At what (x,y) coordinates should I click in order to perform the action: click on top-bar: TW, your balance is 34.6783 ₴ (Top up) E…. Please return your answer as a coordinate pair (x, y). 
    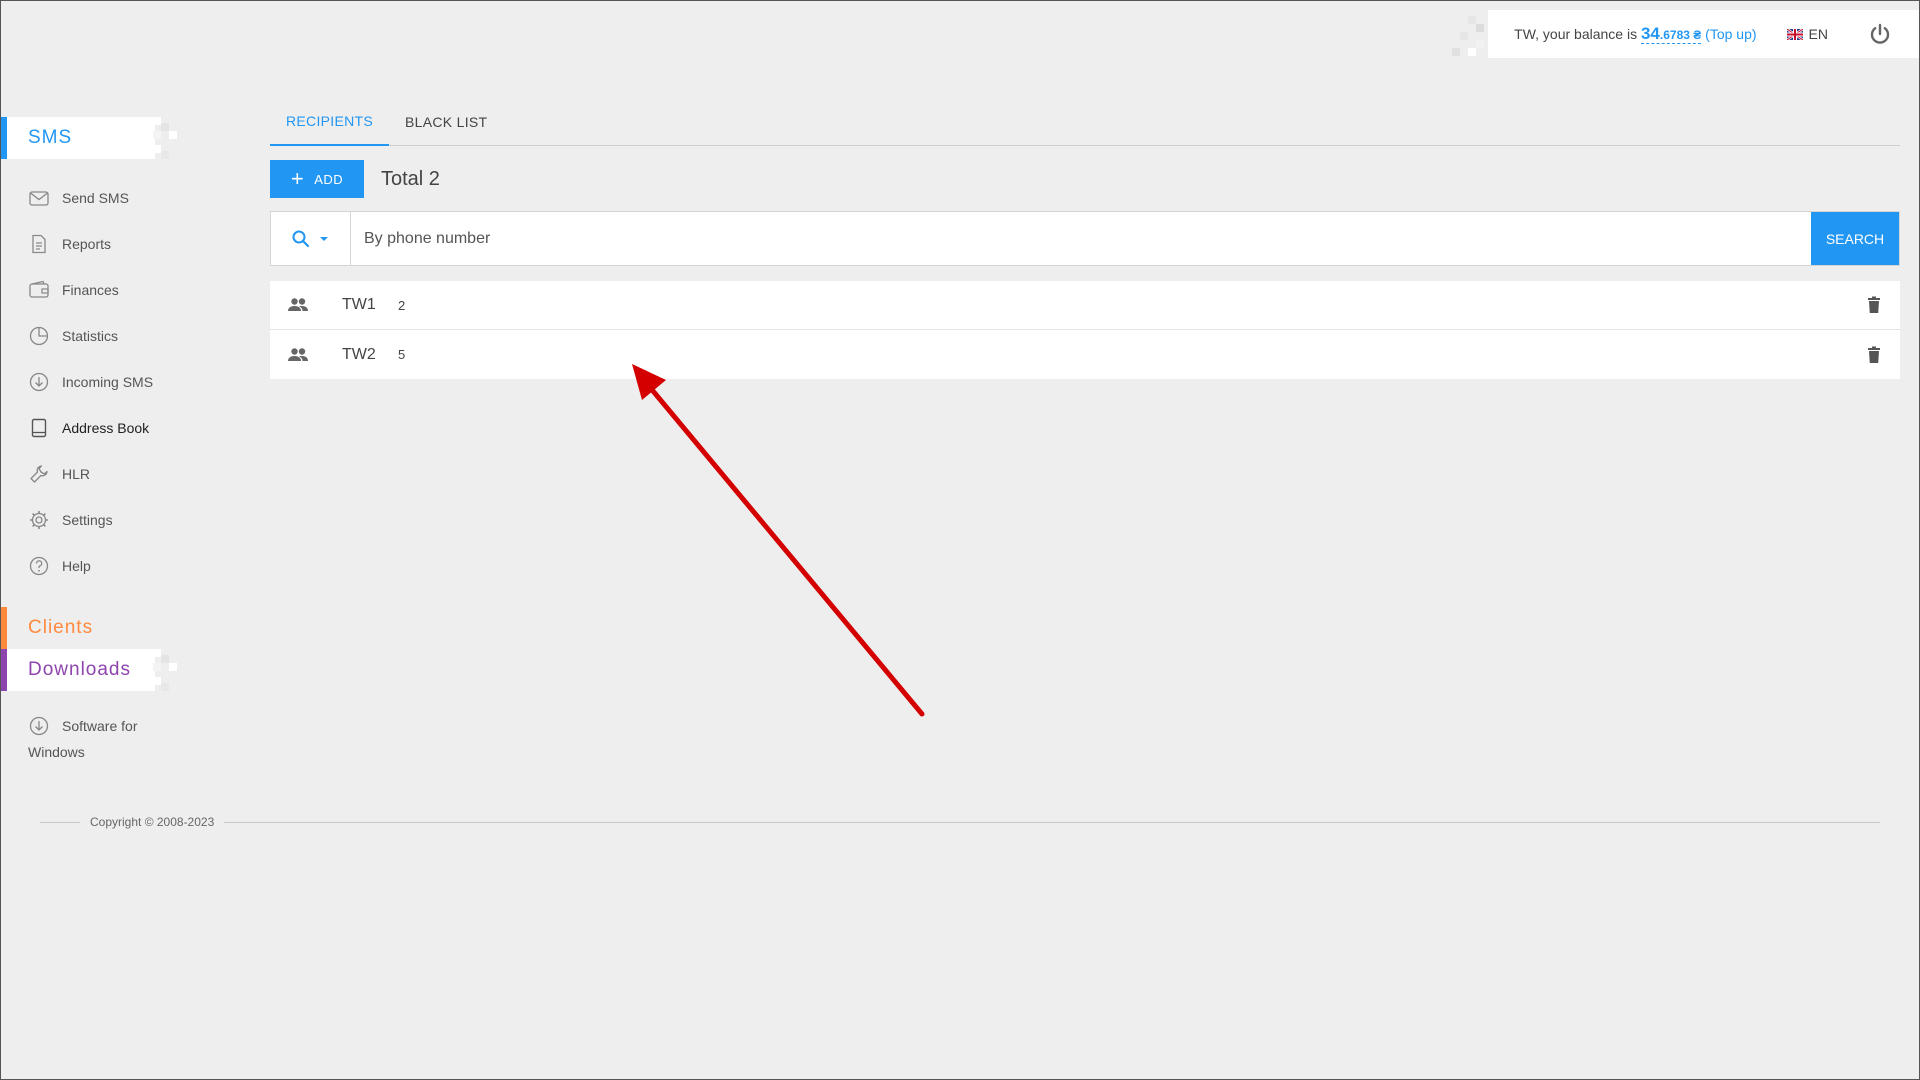
    Looking at the image, I should click on (1686, 34).